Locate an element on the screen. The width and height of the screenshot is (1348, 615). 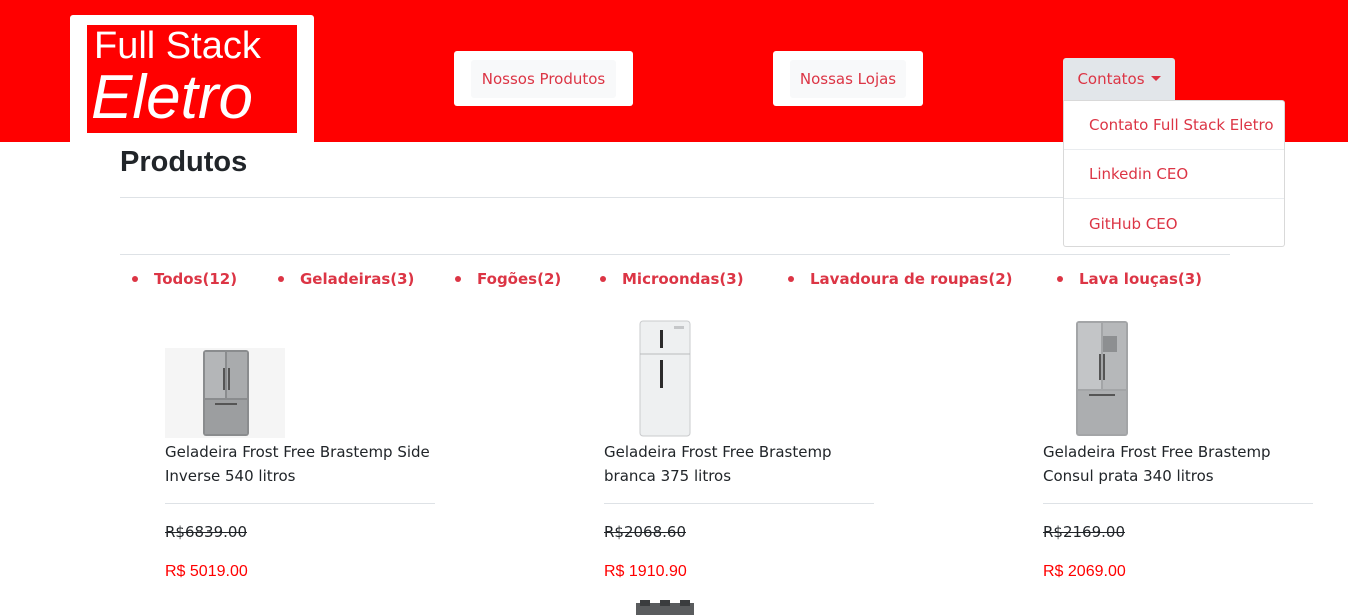
contatos-dropdown-toggle: Contatos is located at coordinates (1119, 79).